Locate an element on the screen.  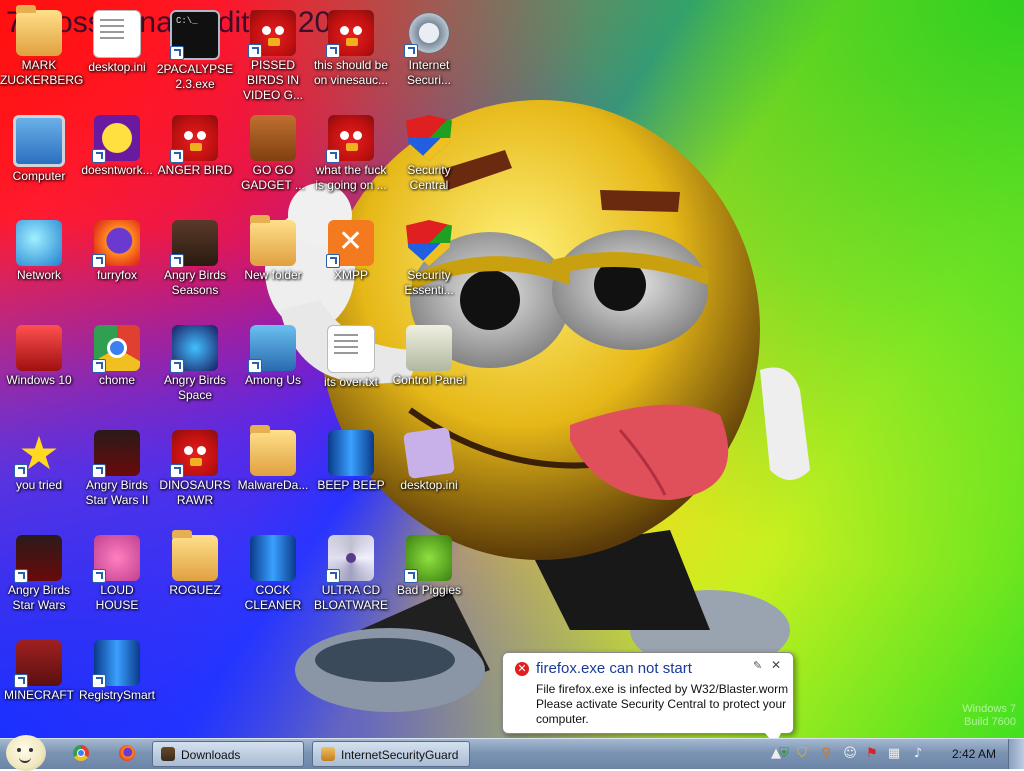
desktop-icon-label: desktop.ini is located at coordinates (117, 67).